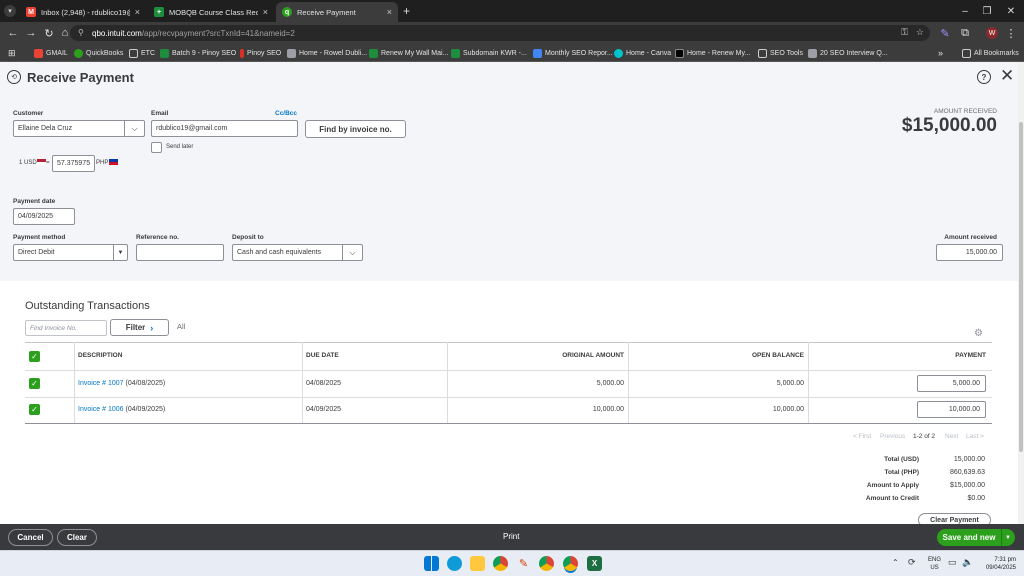 The width and height of the screenshot is (1024, 576). What do you see at coordinates (105, 53) in the screenshot?
I see `bookmark-label: QuickBooks` at bounding box center [105, 53].